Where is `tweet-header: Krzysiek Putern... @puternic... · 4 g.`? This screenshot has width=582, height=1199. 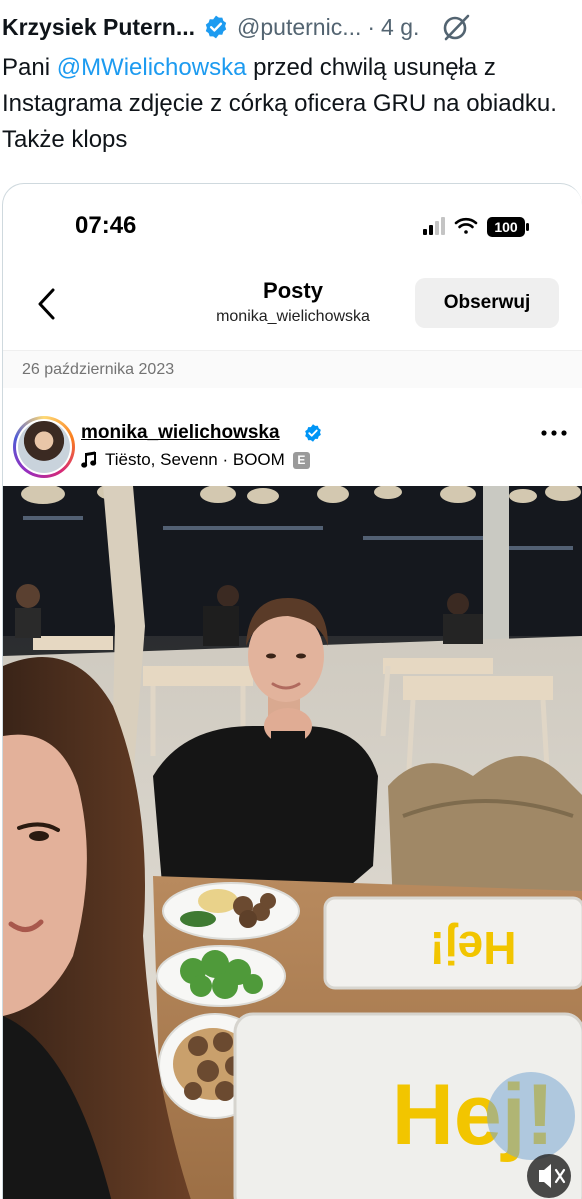 tweet-header: Krzysiek Putern... @puternic... · 4 g. is located at coordinates (291, 27).